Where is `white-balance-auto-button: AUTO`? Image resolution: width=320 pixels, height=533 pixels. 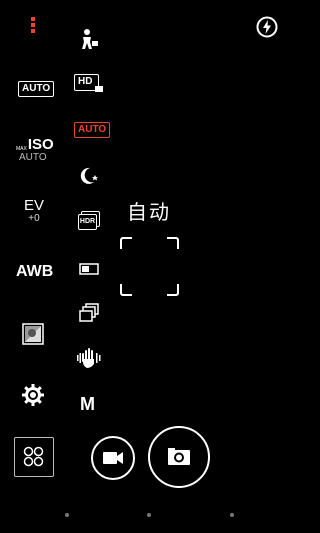 white-balance-auto-button: AUTO is located at coordinates (36, 89).